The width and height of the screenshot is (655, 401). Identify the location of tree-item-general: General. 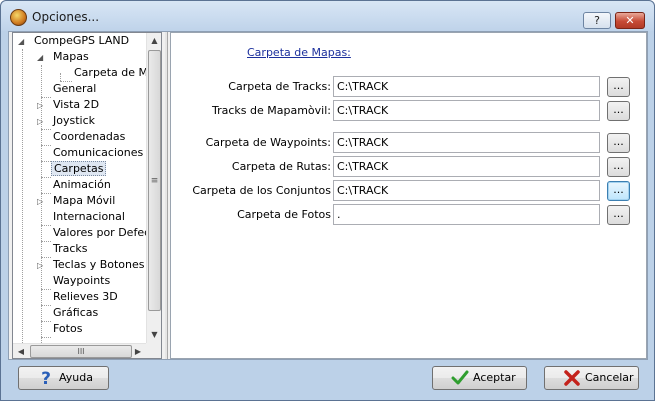
(74, 89).